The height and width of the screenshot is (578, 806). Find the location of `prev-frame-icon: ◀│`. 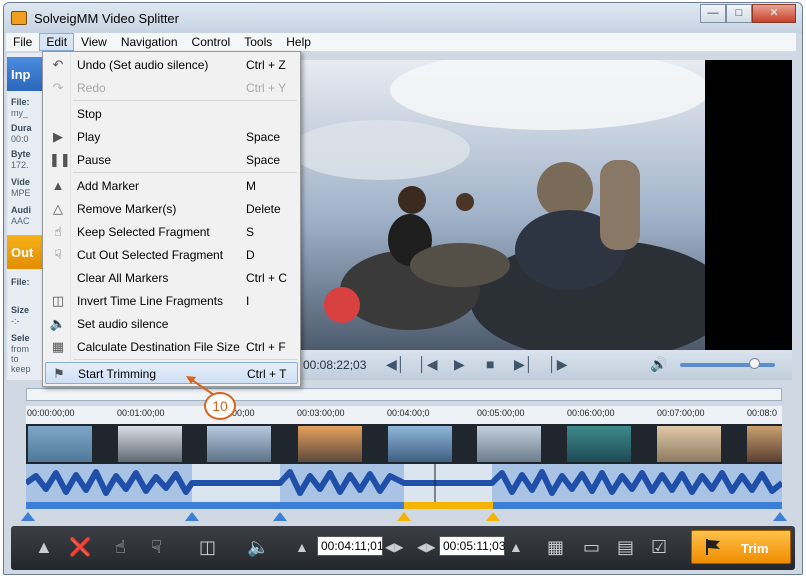

prev-frame-icon: ◀│ is located at coordinates (396, 364).